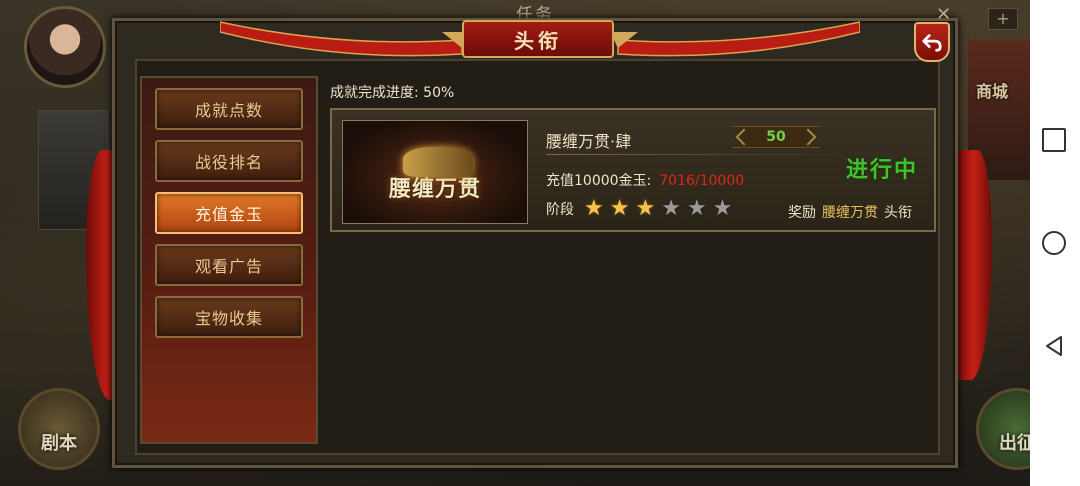 The height and width of the screenshot is (486, 1080). I want to click on nav-back-icon, so click(1054, 346).